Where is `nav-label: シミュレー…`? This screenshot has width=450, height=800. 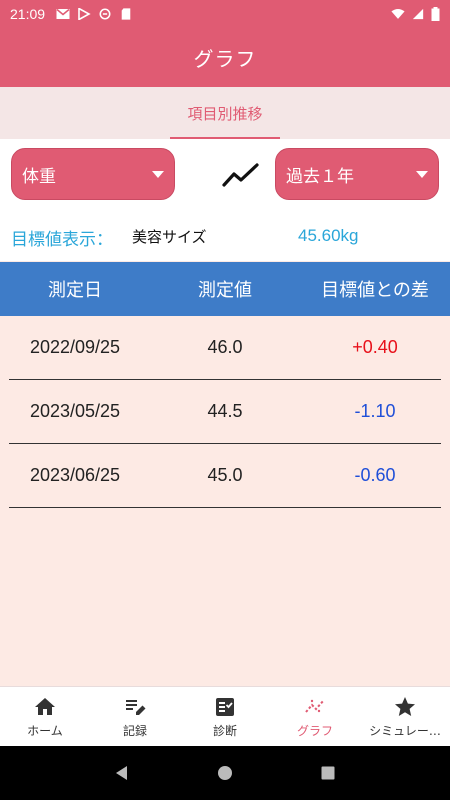
nav-label: シミュレー… is located at coordinates (405, 731).